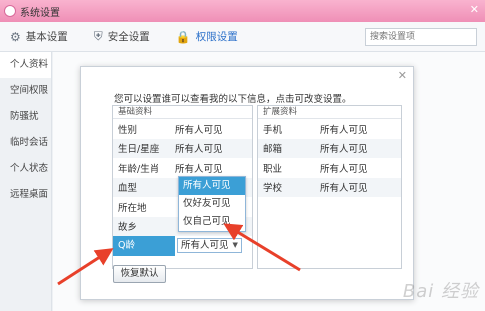 Image resolution: width=485 pixels, height=311 pixels. Describe the element at coordinates (132, 208) in the screenshot. I see `field-label: 所在地` at that location.